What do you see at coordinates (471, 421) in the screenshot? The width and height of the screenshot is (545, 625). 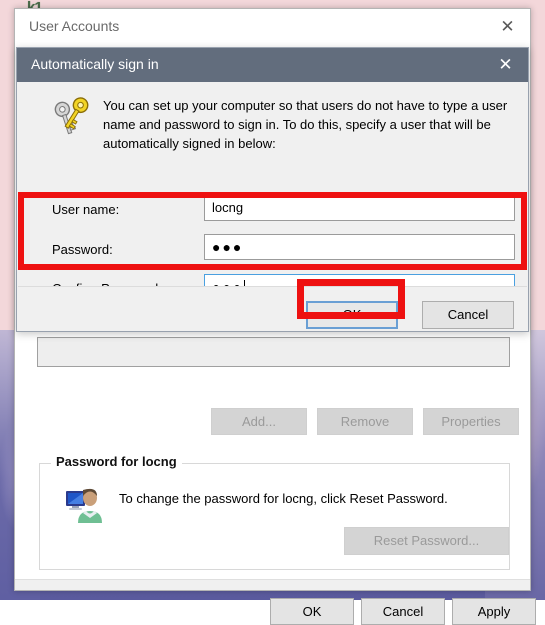 I see `properties-button: Properties` at bounding box center [471, 421].